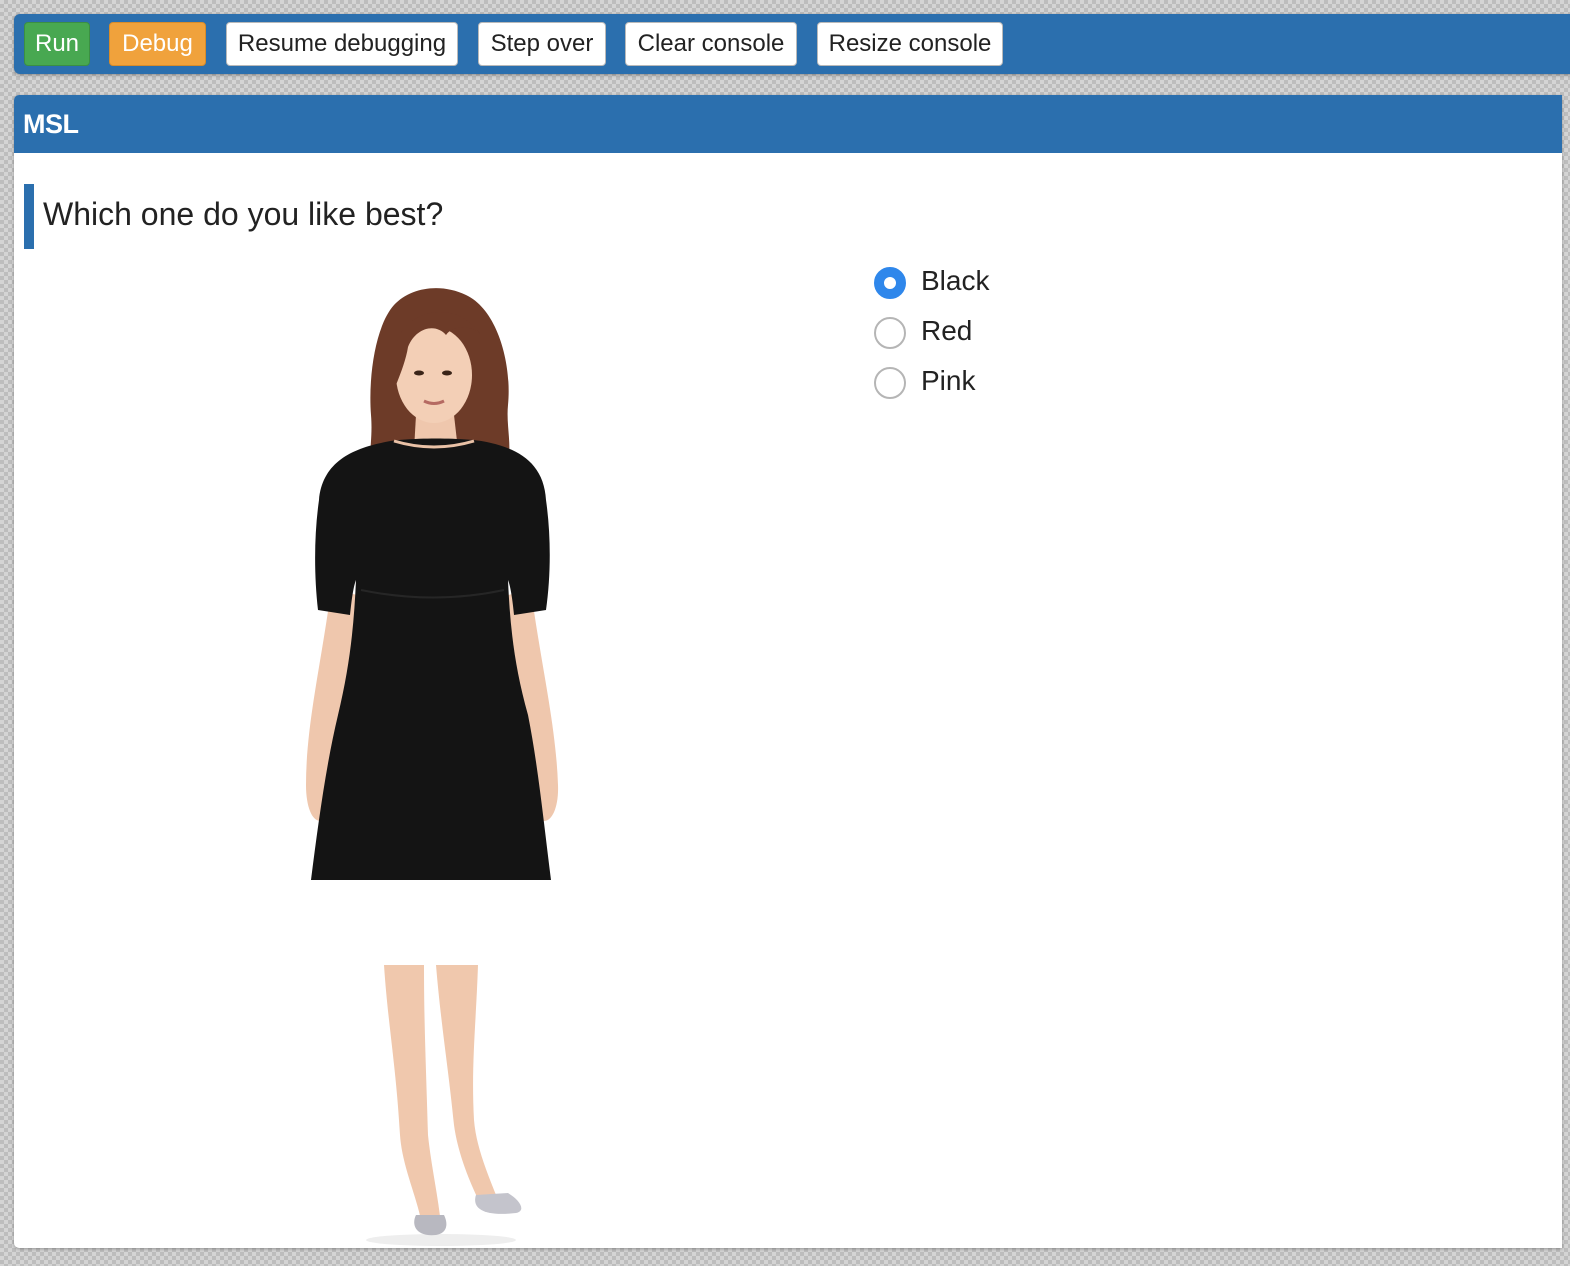 Image resolution: width=1570 pixels, height=1266 pixels. Describe the element at coordinates (984, 333) in the screenshot. I see `option-red: Red` at that location.